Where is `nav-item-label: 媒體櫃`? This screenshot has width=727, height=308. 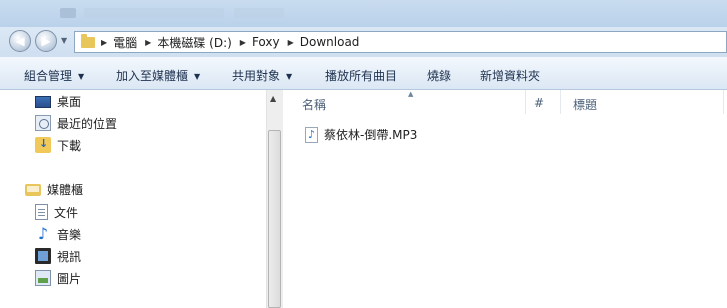 nav-item-label: 媒體櫃 is located at coordinates (65, 189).